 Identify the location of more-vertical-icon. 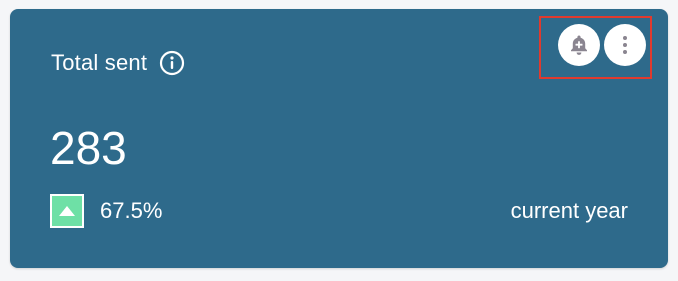
(625, 45).